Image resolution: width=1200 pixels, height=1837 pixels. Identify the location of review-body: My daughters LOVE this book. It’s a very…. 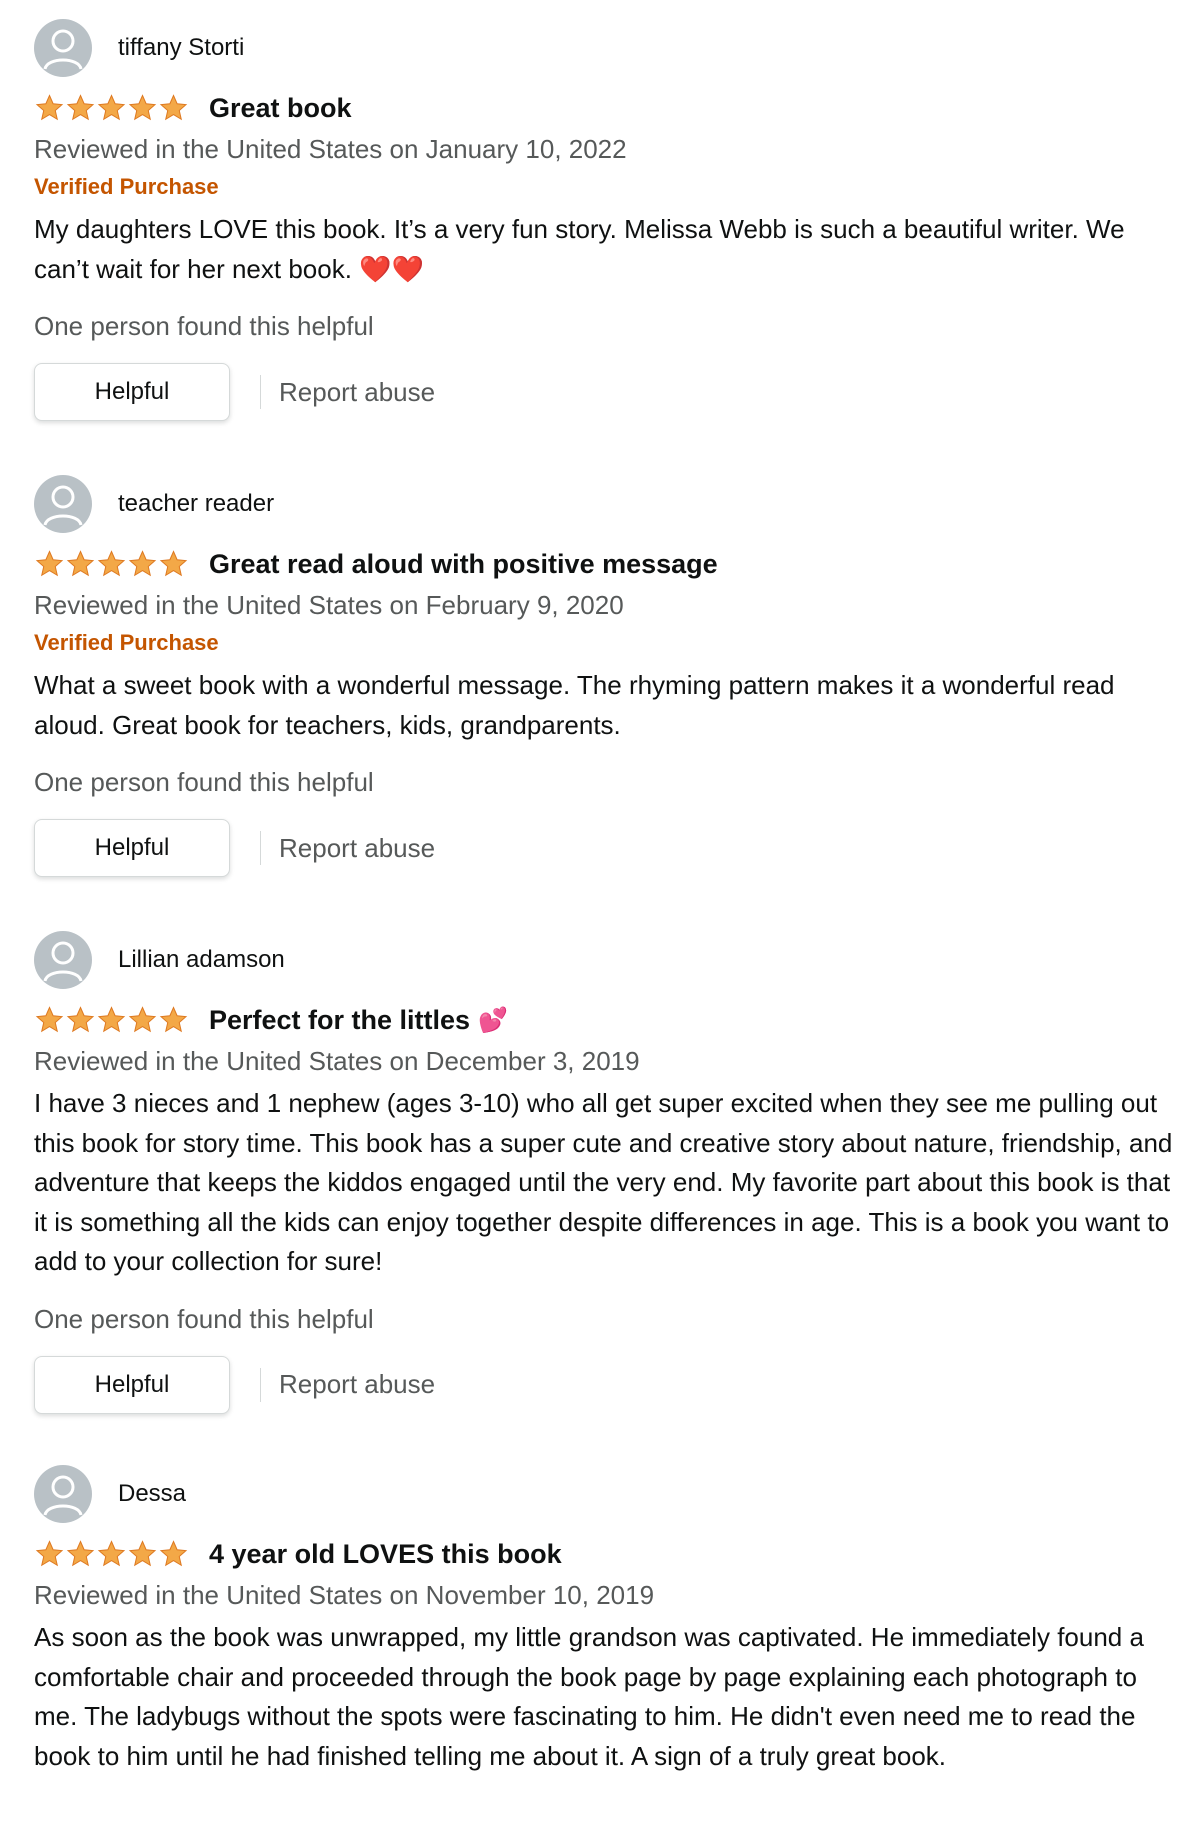
(579, 249).